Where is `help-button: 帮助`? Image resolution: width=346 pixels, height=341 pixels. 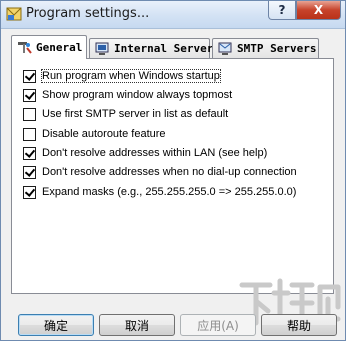
help-button: 帮助 is located at coordinates (299, 325).